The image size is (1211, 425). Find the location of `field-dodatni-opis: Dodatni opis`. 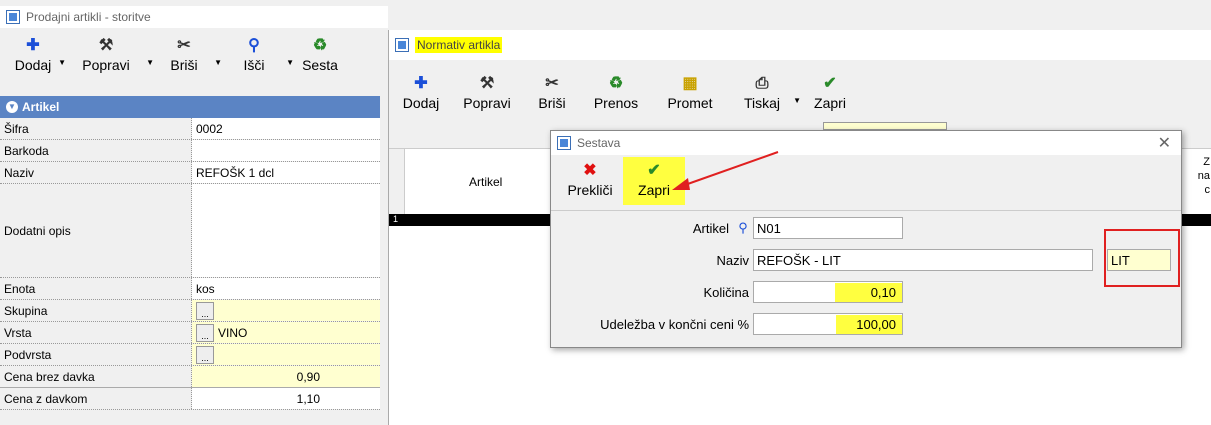

field-dodatni-opis: Dodatni opis is located at coordinates (190, 231).